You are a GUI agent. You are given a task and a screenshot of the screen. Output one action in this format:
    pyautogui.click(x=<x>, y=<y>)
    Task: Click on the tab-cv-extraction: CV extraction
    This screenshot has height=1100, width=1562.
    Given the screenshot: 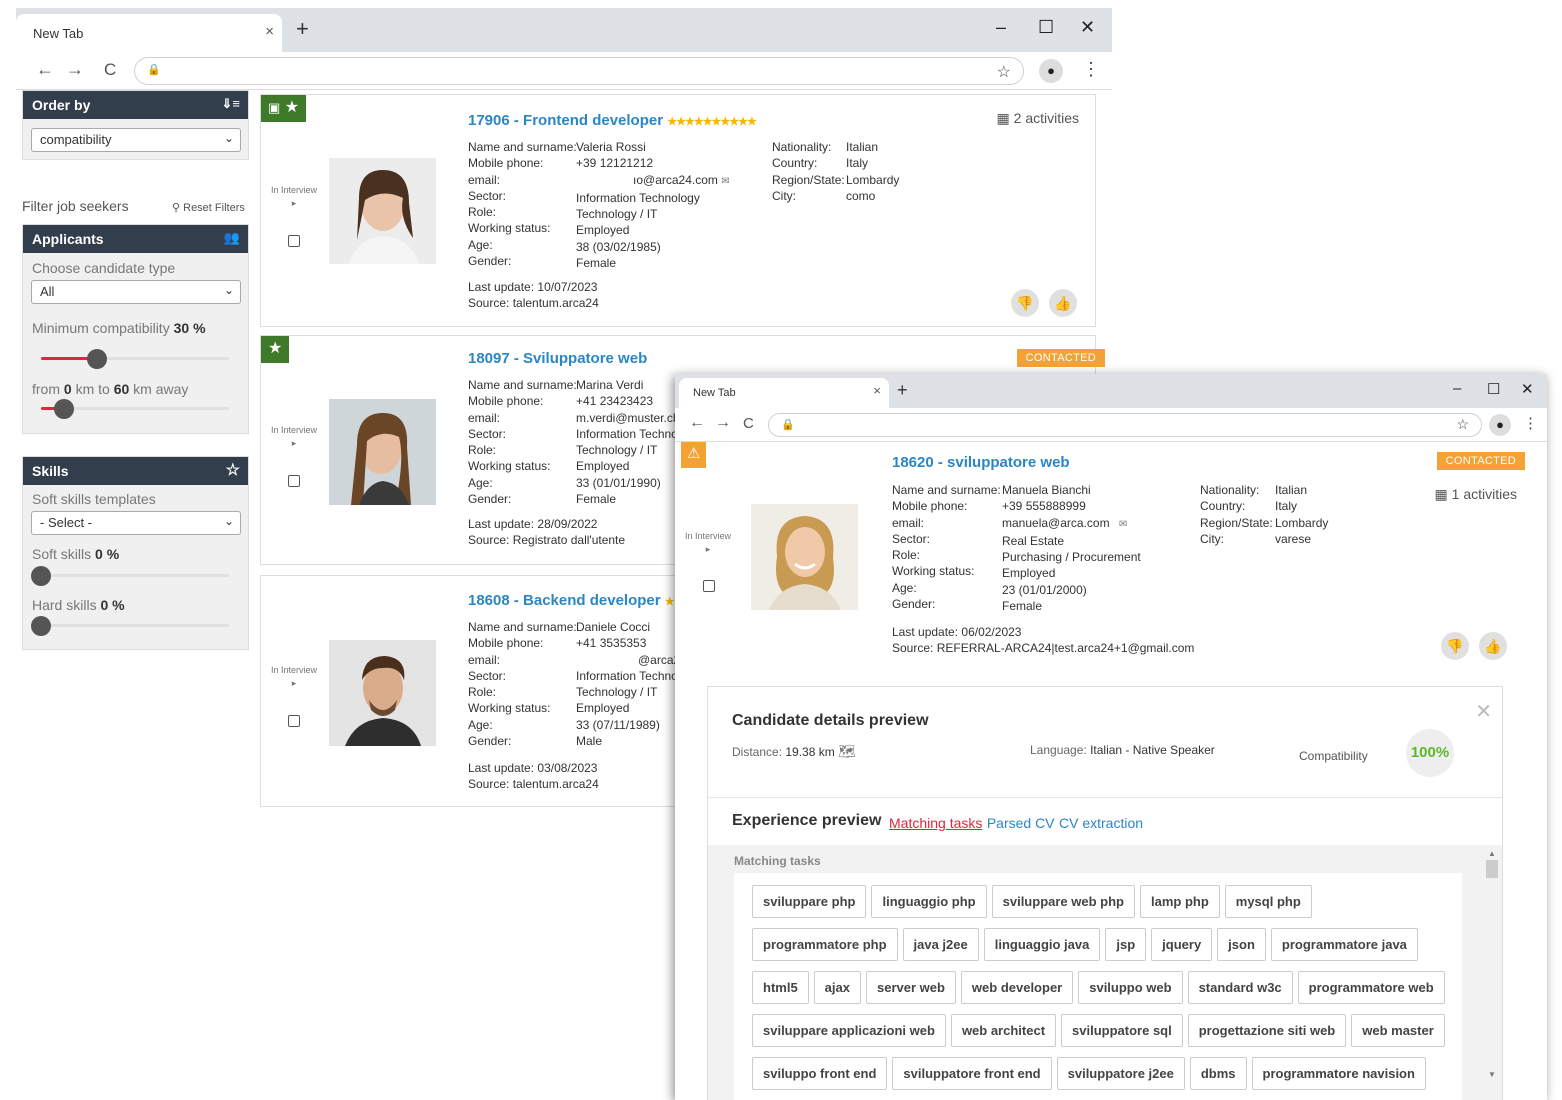 What is the action you would take?
    pyautogui.click(x=1101, y=823)
    